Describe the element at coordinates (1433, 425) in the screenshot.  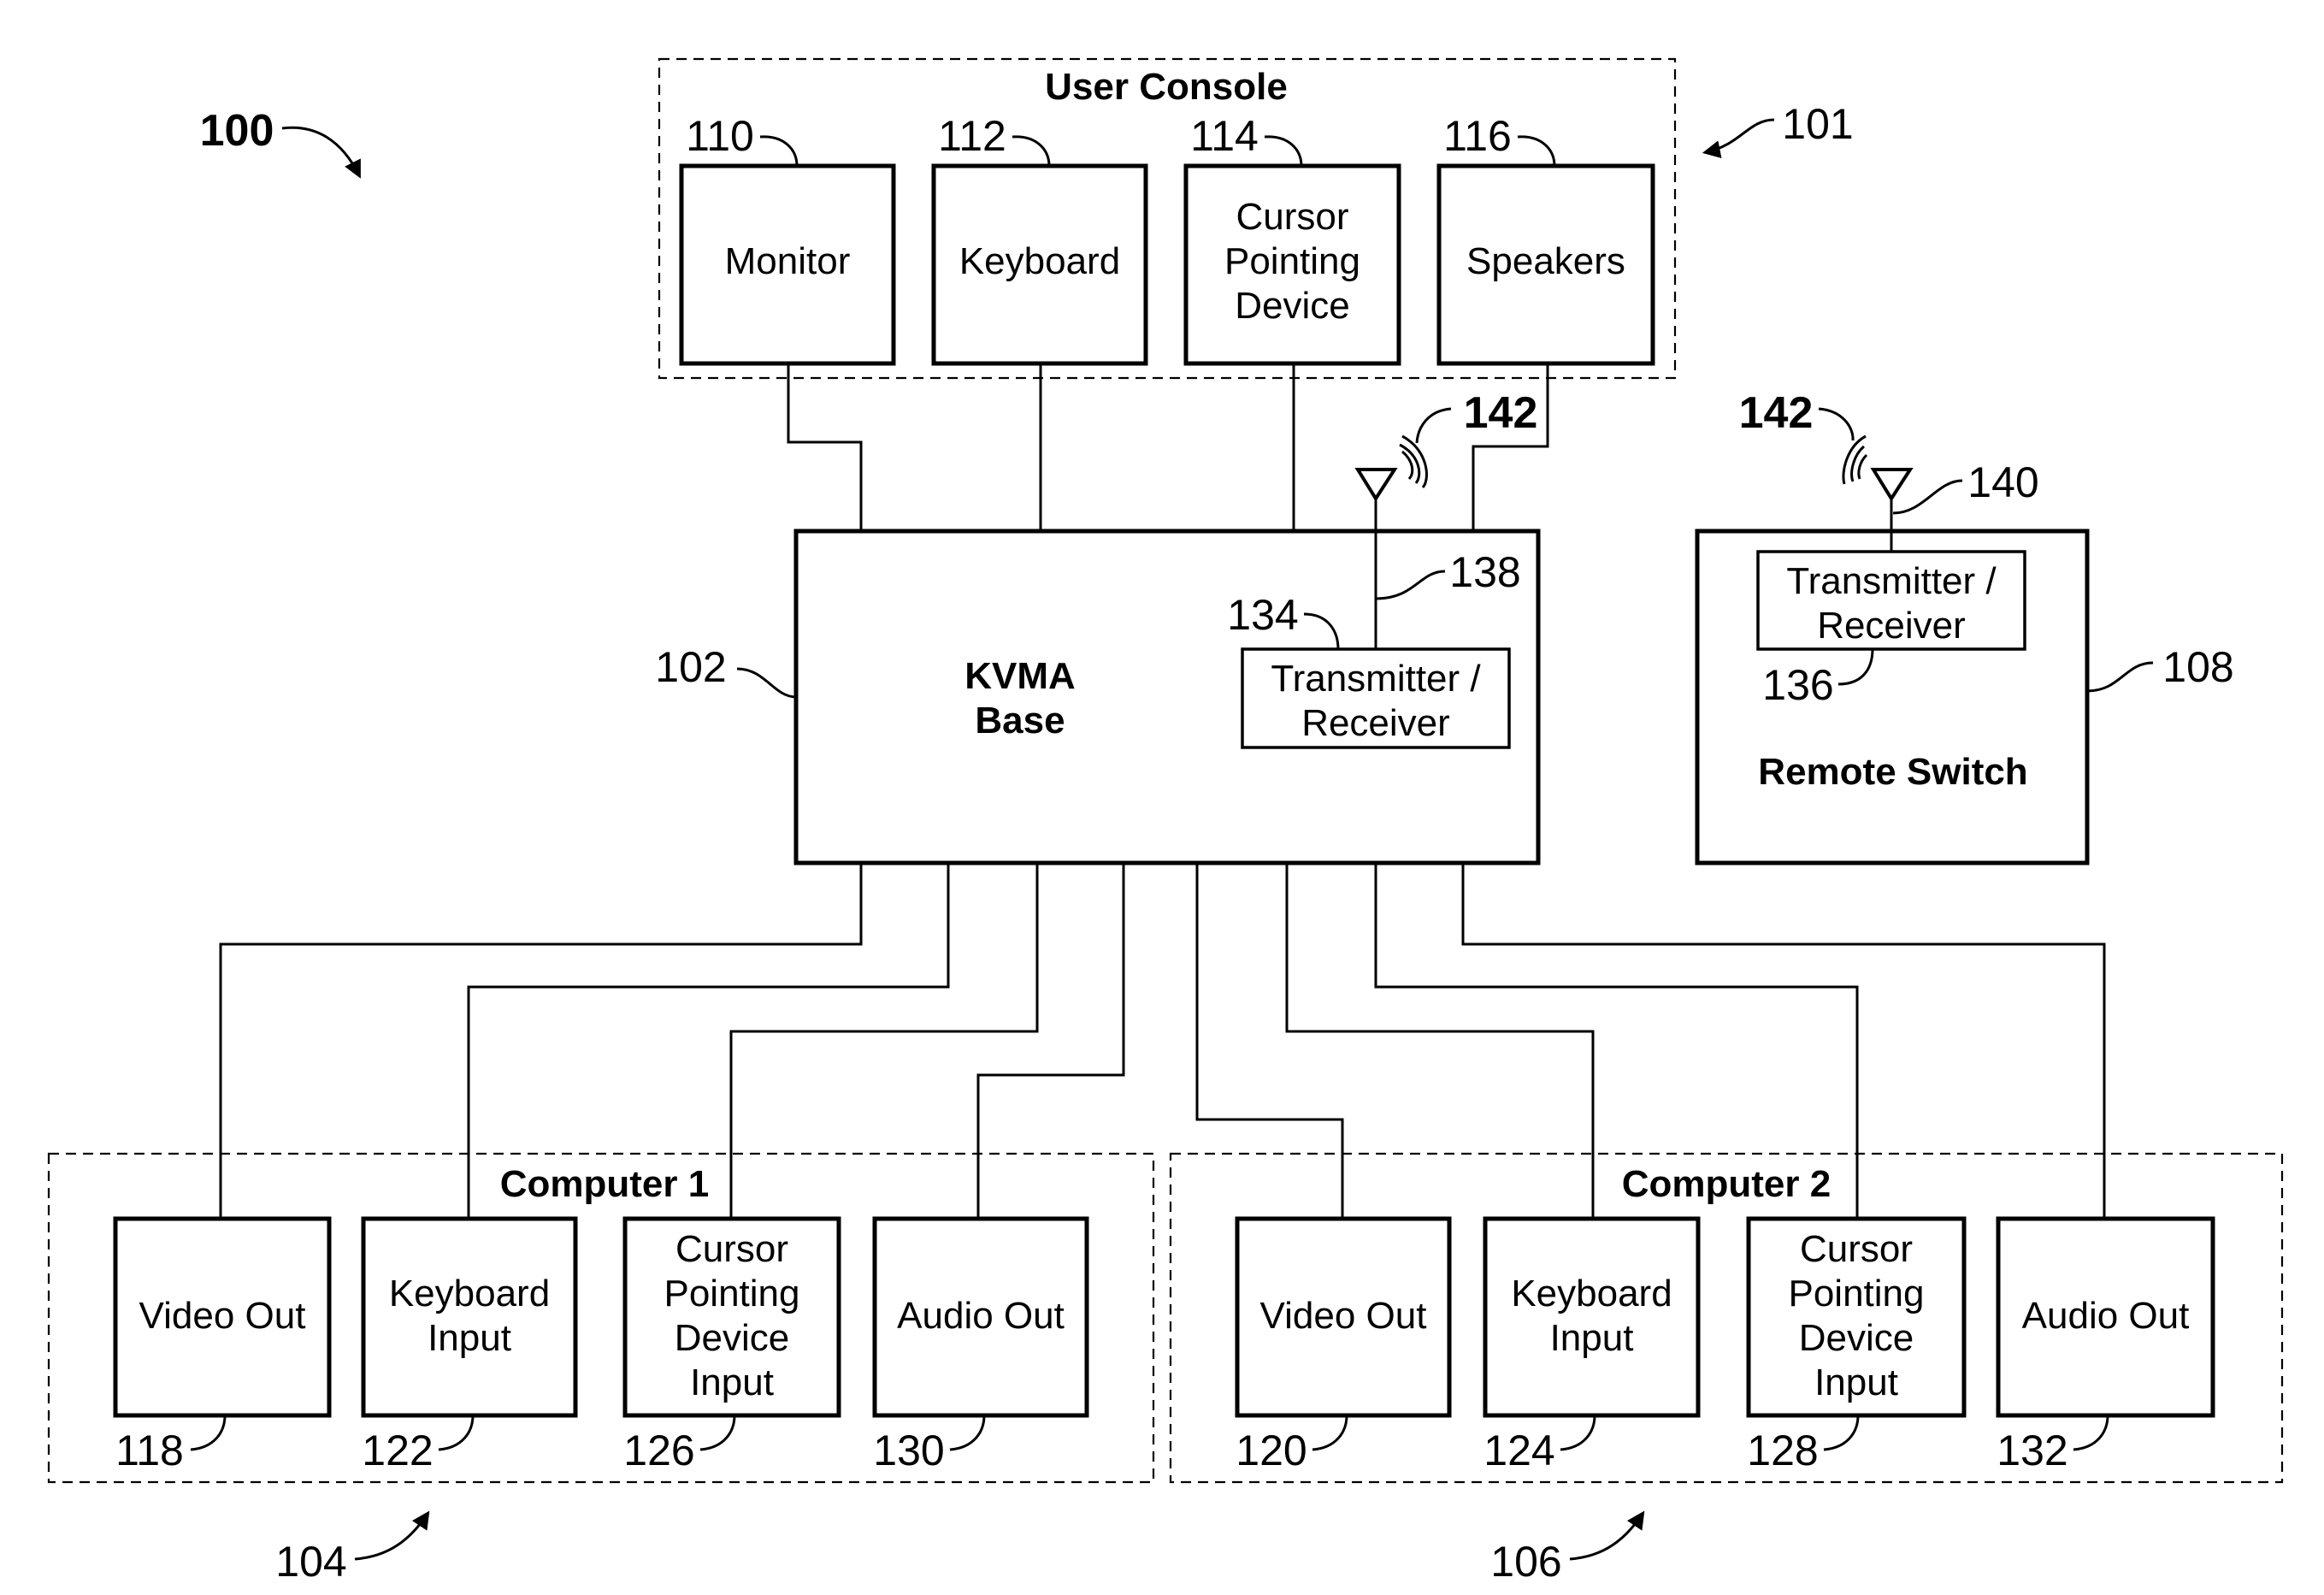
I see `kvma-signal-ref-leader` at that location.